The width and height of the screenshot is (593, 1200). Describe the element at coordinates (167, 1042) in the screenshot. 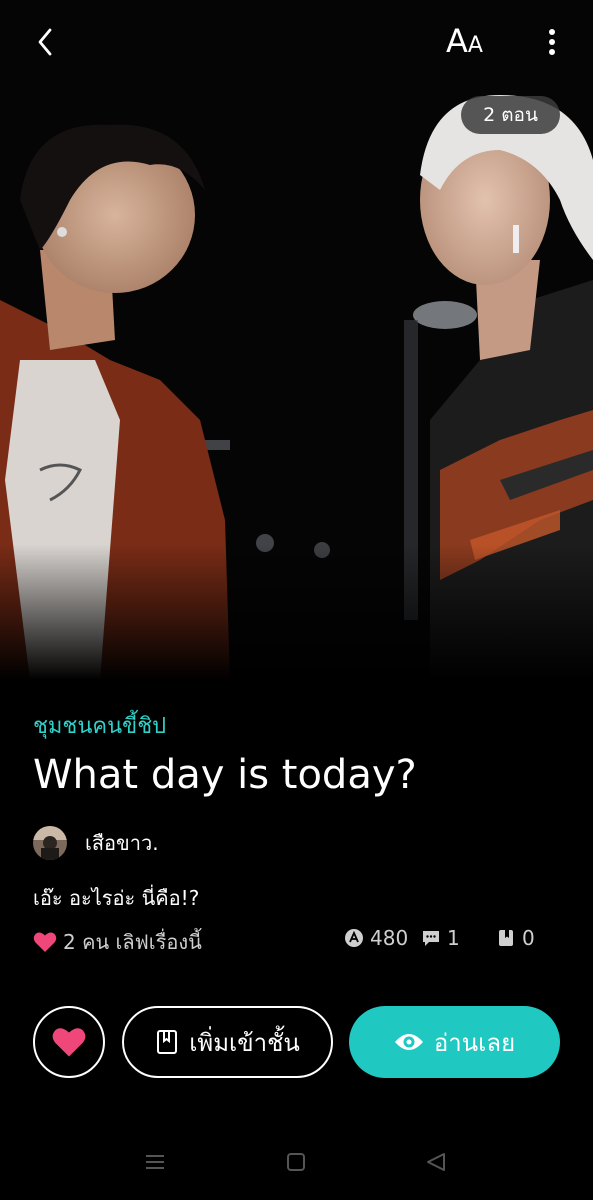

I see `book-icon` at that location.